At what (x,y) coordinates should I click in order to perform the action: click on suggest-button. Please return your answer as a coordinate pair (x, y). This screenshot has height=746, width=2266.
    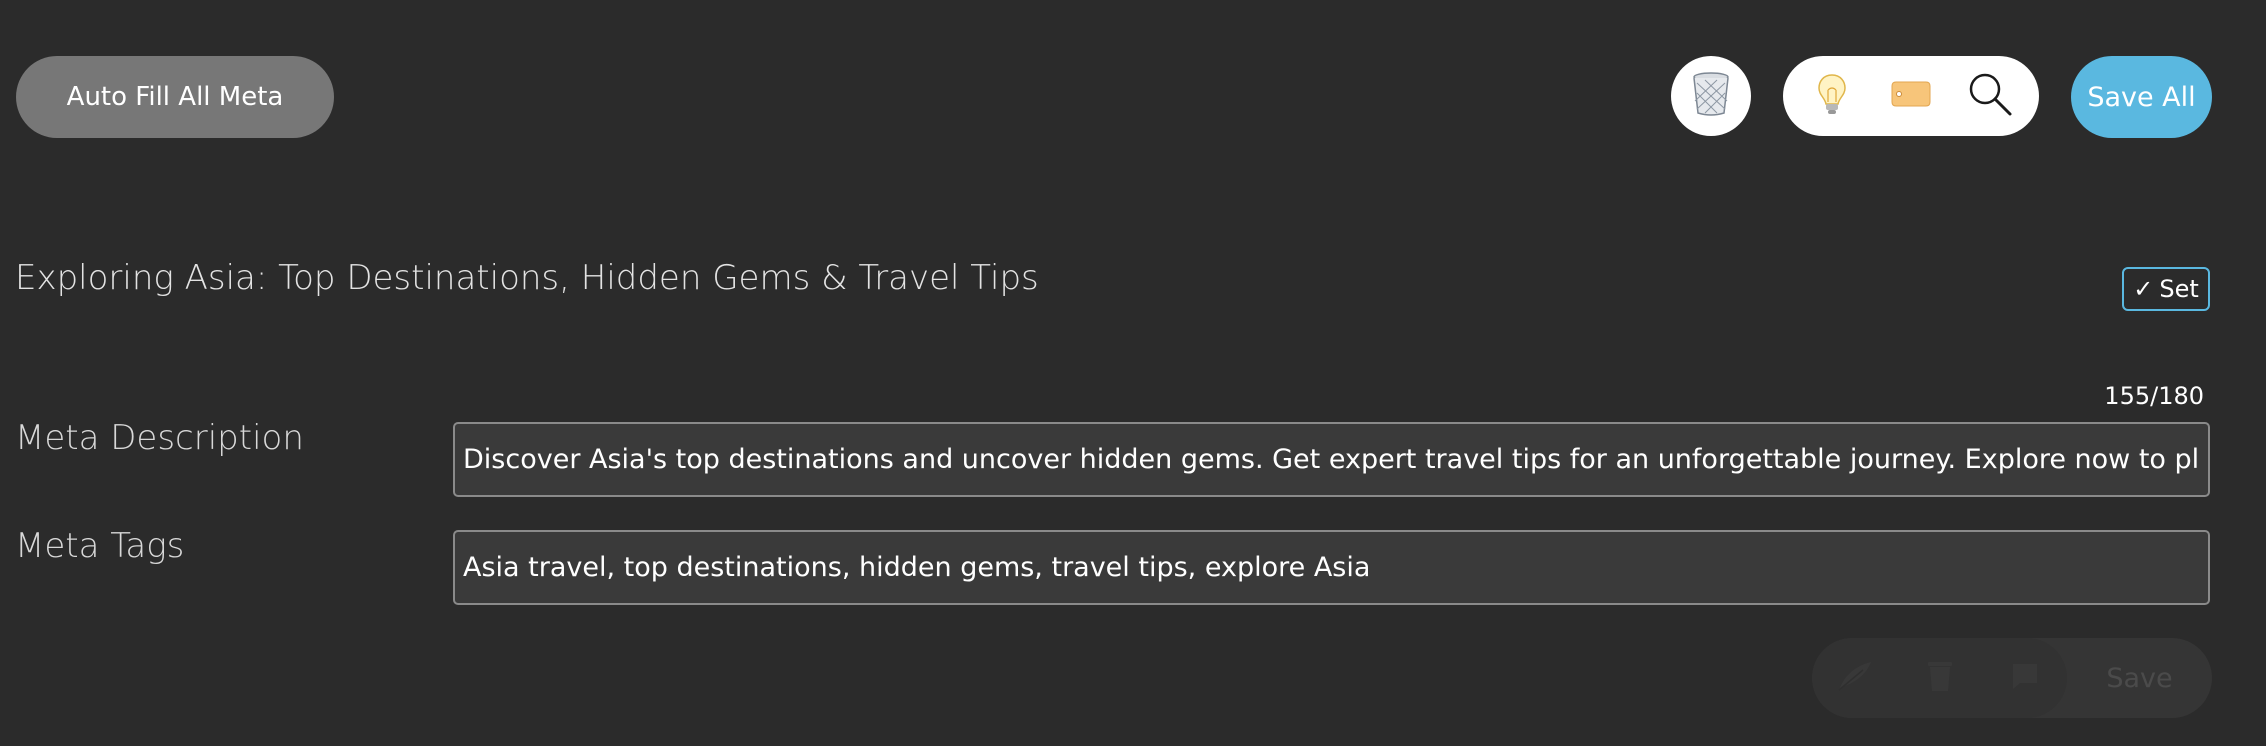
    Looking at the image, I should click on (1832, 96).